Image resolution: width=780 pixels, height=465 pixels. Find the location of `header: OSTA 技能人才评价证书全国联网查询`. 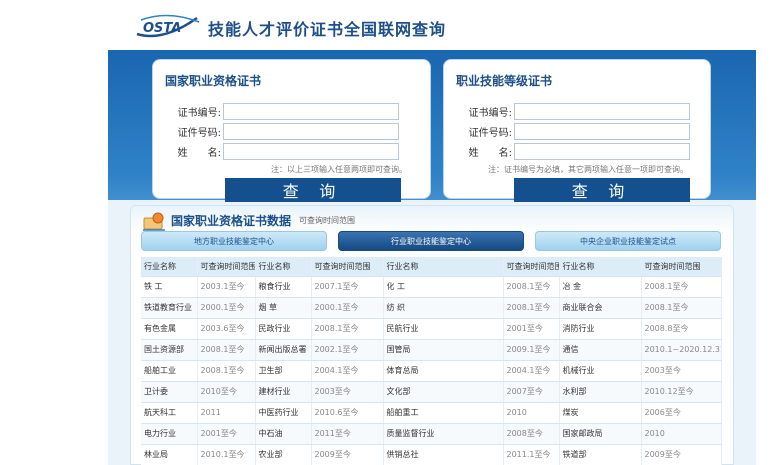

header: OSTA 技能人才评价证书全国联网查询 is located at coordinates (390, 25).